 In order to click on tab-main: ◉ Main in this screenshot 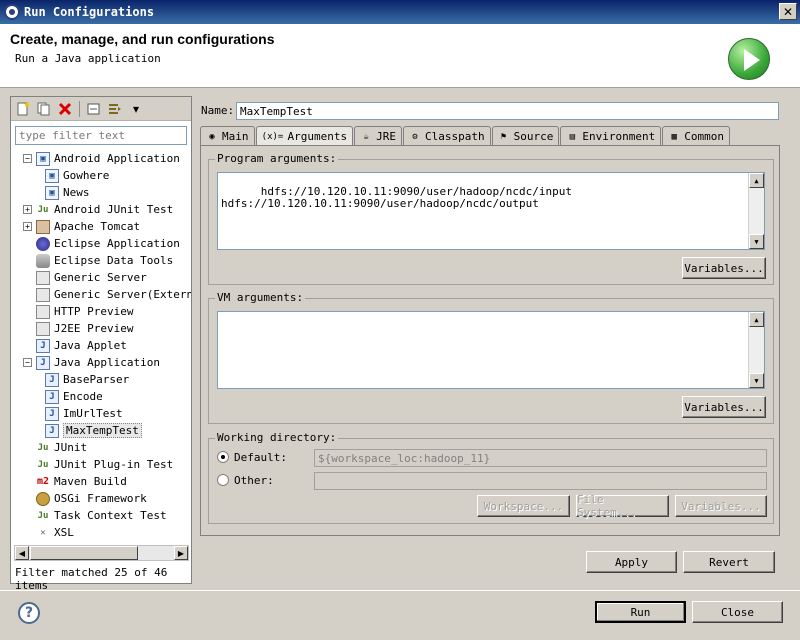, I will do `click(227, 136)`.